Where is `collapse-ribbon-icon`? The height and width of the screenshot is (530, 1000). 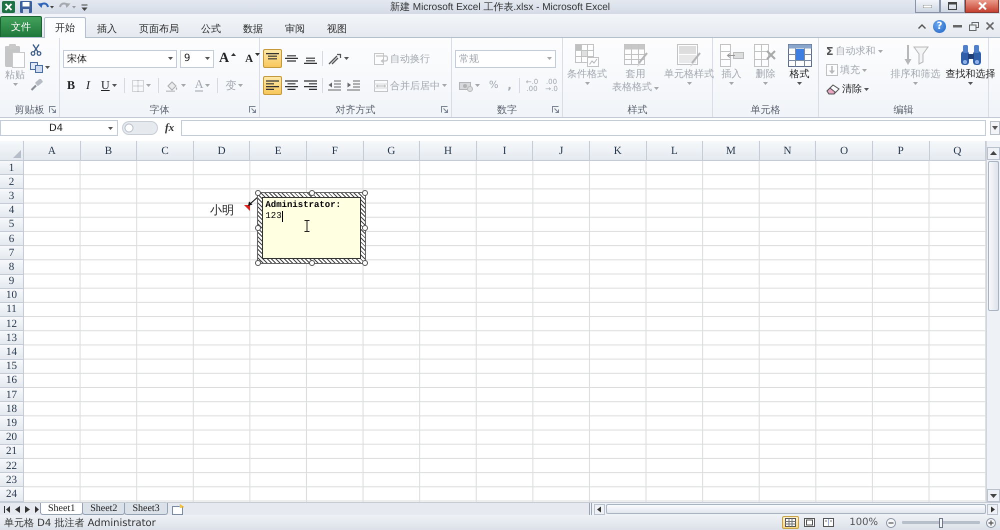 collapse-ribbon-icon is located at coordinates (922, 26).